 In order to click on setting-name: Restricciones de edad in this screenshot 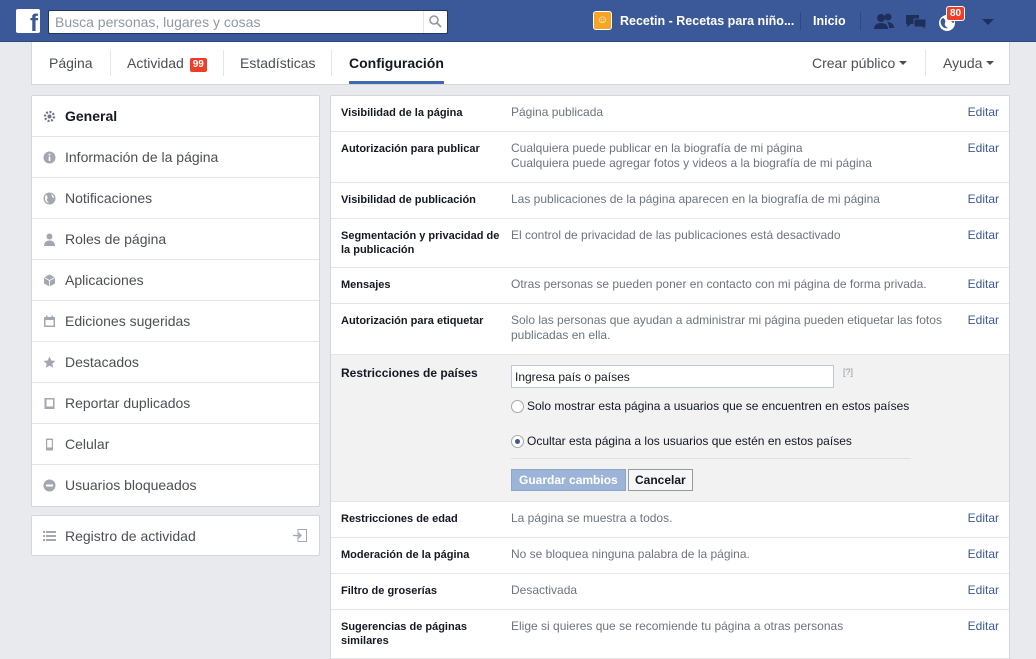, I will do `click(399, 519)`.